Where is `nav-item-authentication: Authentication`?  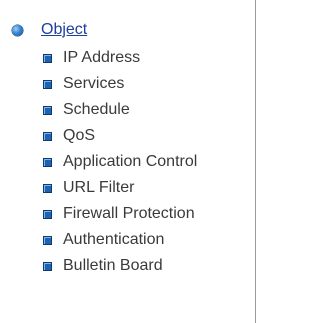 nav-item-authentication: Authentication is located at coordinates (120, 240).